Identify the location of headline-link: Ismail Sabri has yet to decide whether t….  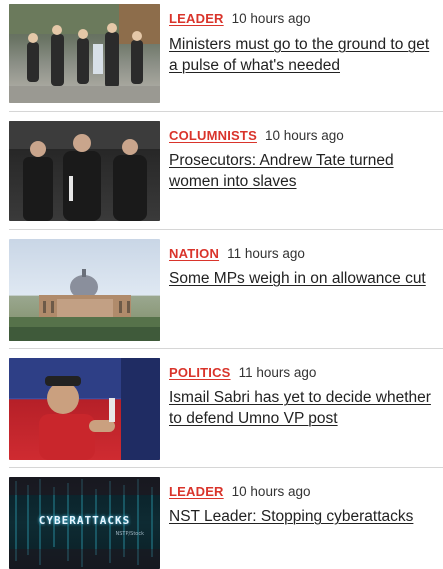
(304, 408).